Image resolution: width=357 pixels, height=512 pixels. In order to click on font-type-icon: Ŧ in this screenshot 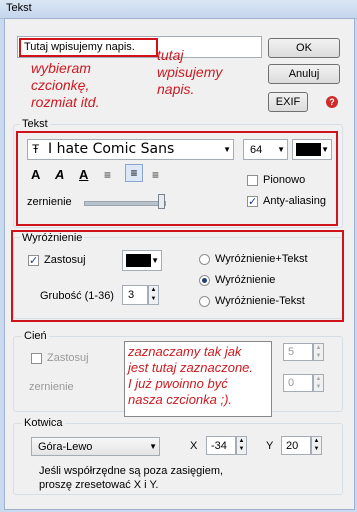, I will do `click(36, 149)`.